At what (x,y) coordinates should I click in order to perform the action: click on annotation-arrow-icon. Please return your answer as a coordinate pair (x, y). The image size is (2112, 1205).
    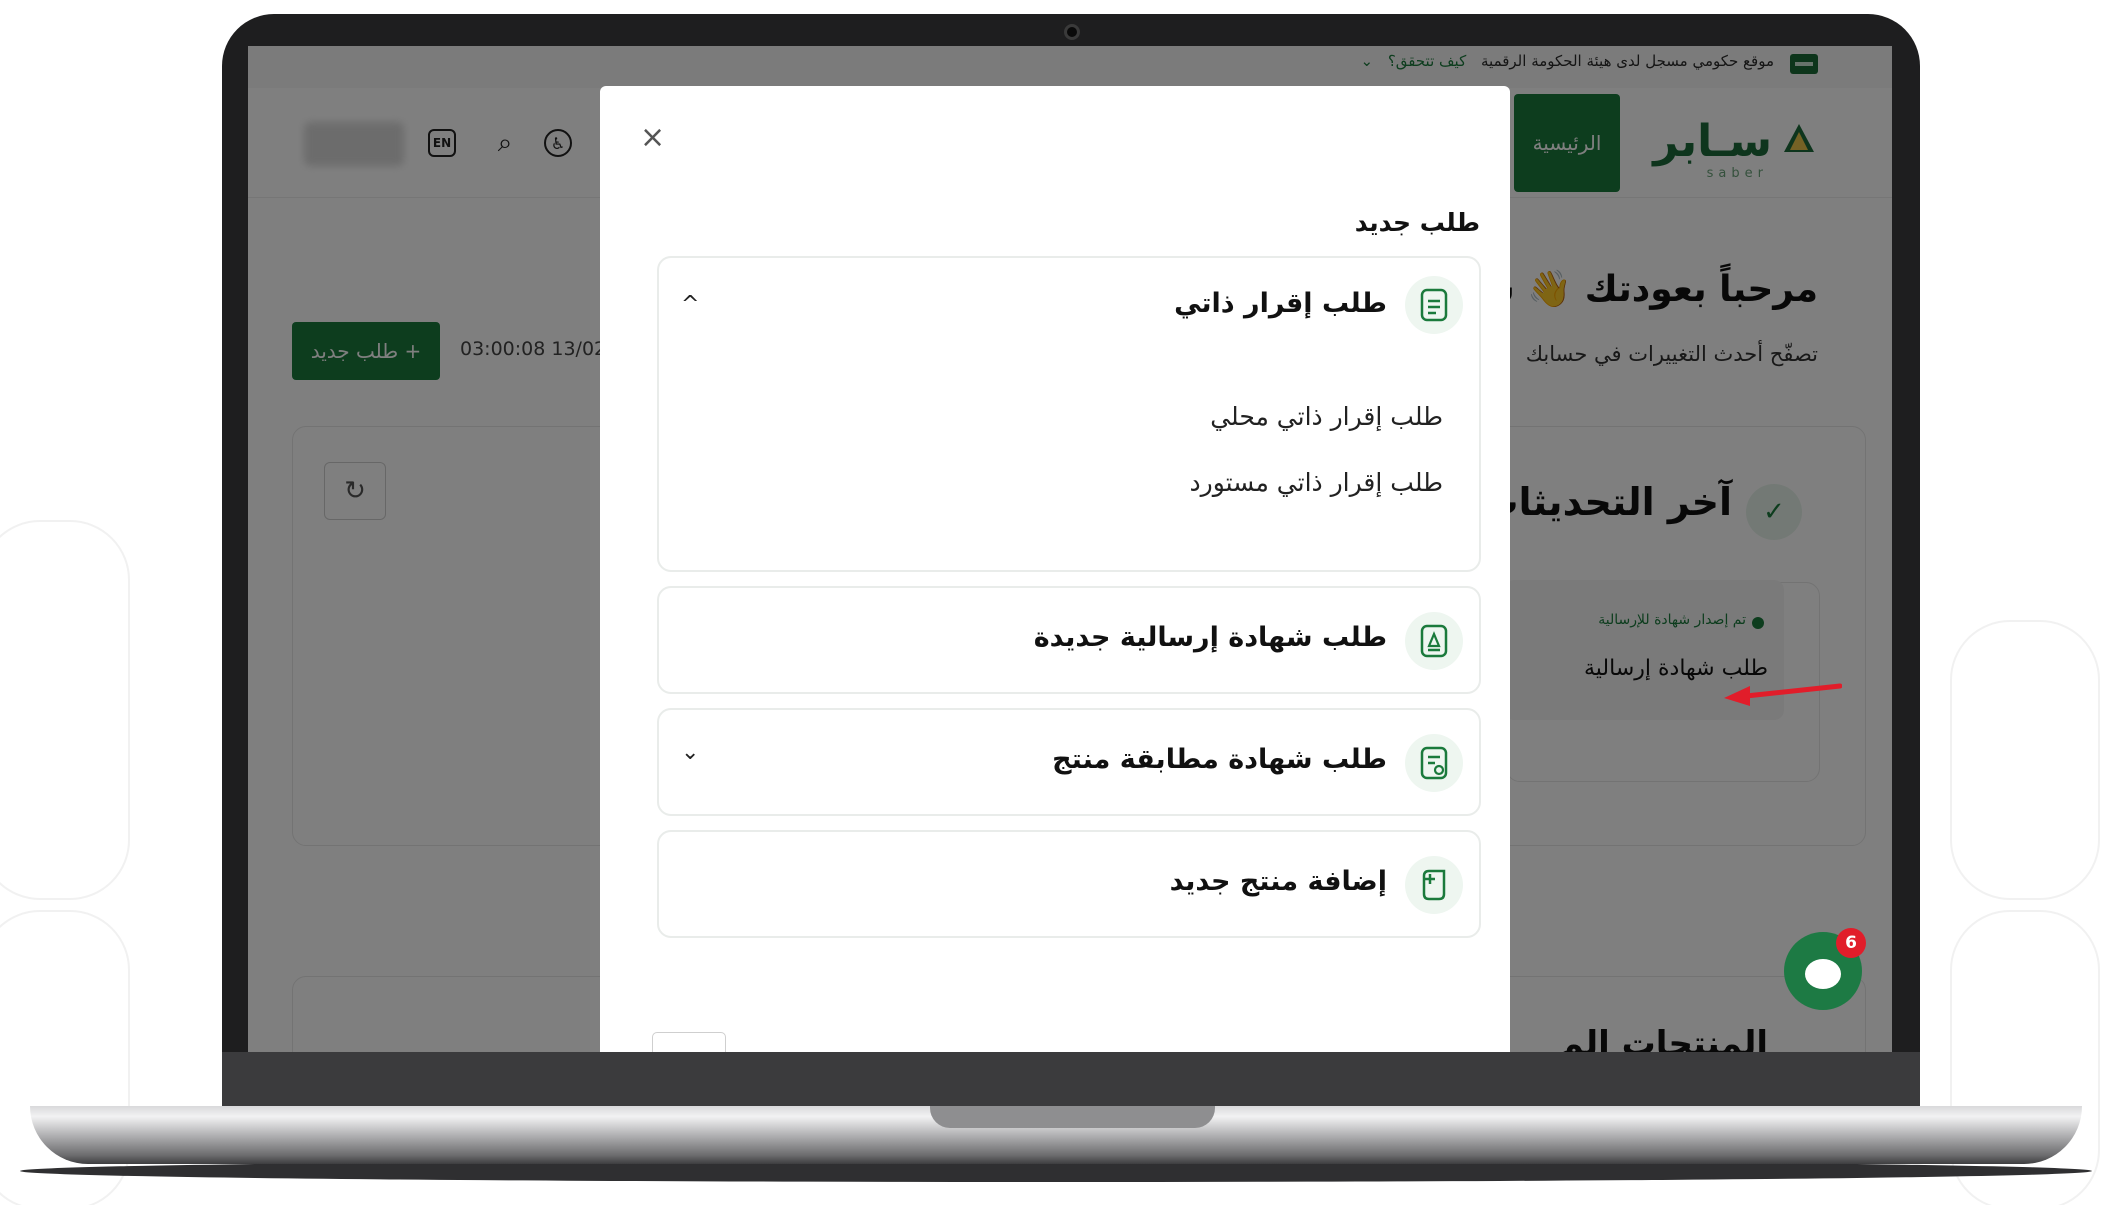
    Looking at the image, I should click on (1783, 694).